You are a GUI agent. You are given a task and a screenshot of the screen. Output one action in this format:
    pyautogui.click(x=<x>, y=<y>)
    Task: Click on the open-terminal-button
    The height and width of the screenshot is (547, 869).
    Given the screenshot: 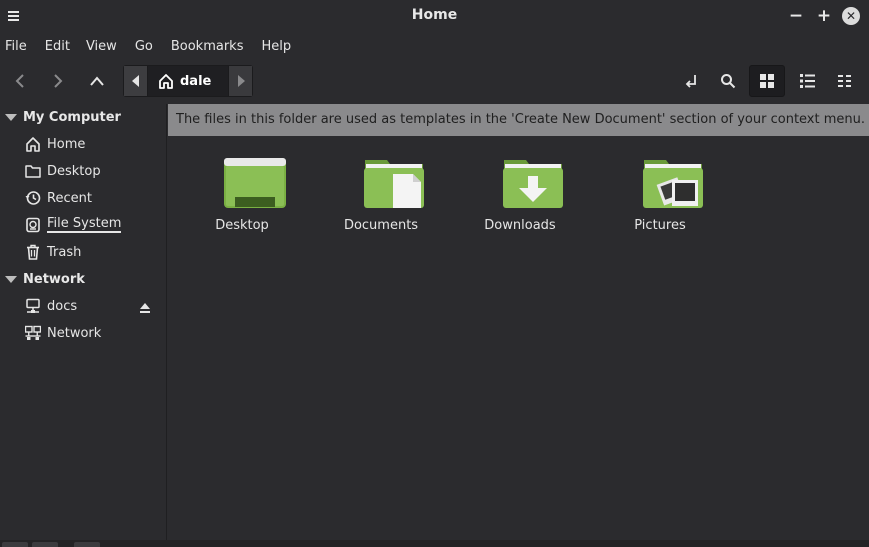 What is the action you would take?
    pyautogui.click(x=690, y=81)
    